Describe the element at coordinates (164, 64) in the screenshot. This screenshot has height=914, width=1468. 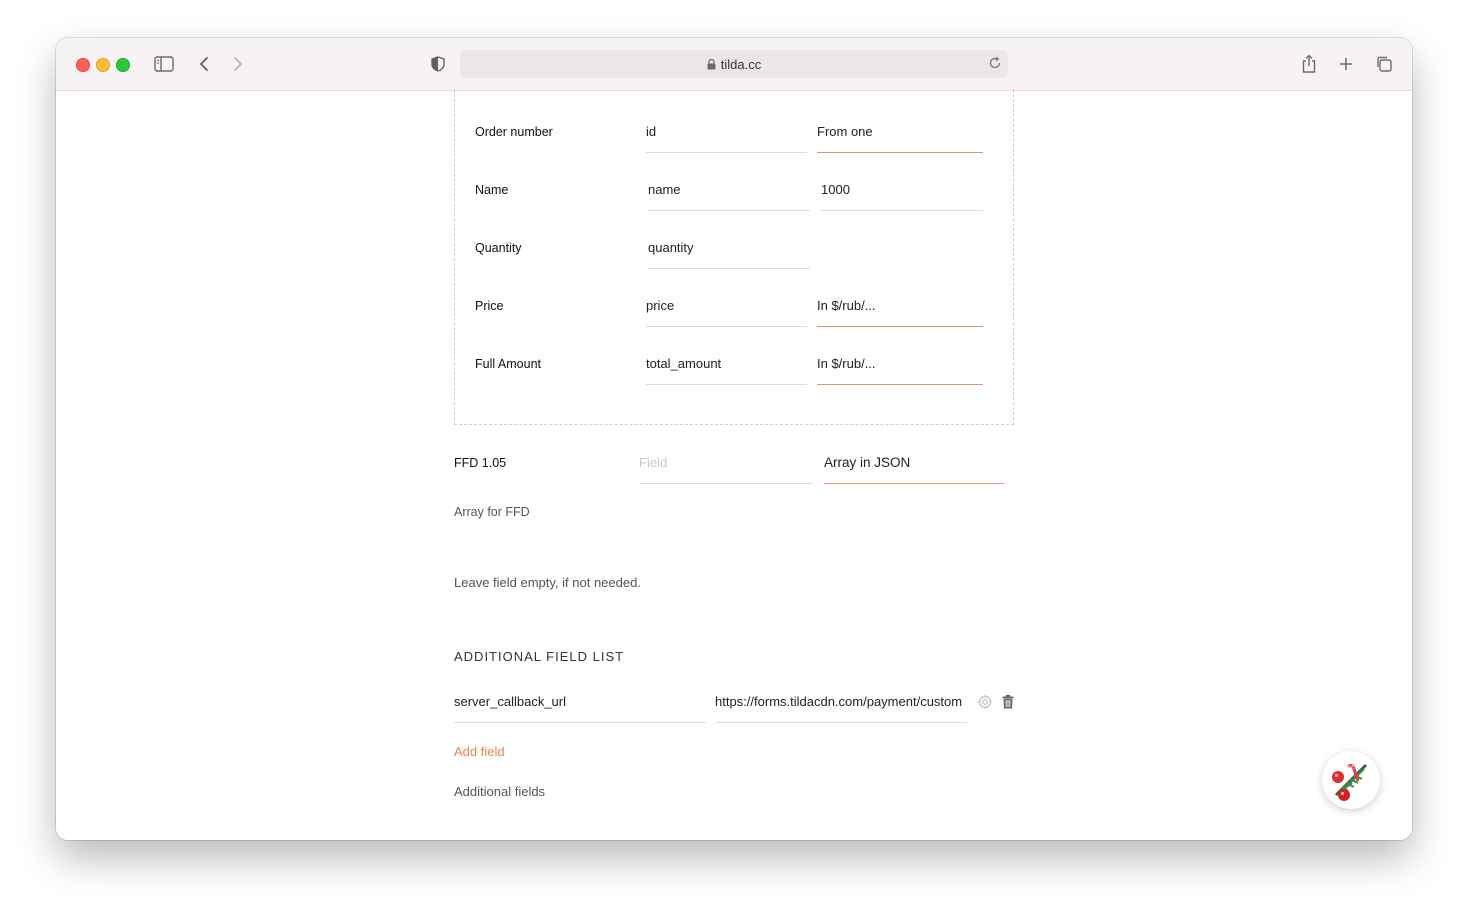
I see `sidebar-toggle-icon` at that location.